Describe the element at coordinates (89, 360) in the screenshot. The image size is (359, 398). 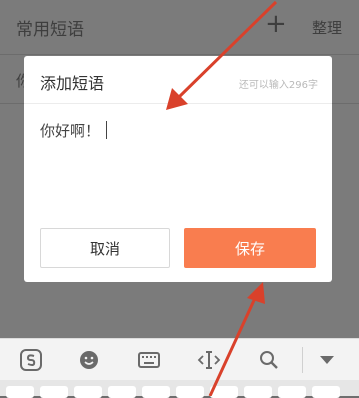
I see `emoji-icon` at that location.